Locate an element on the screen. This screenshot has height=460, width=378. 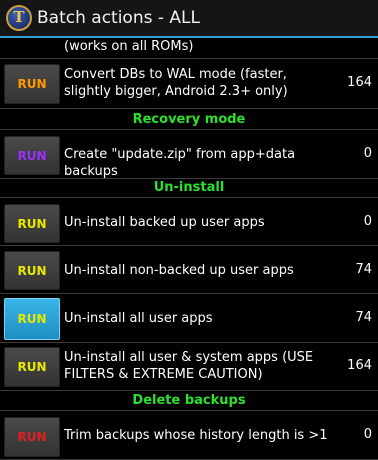
run-button-uninstall-all-user: RUN is located at coordinates (32, 319).